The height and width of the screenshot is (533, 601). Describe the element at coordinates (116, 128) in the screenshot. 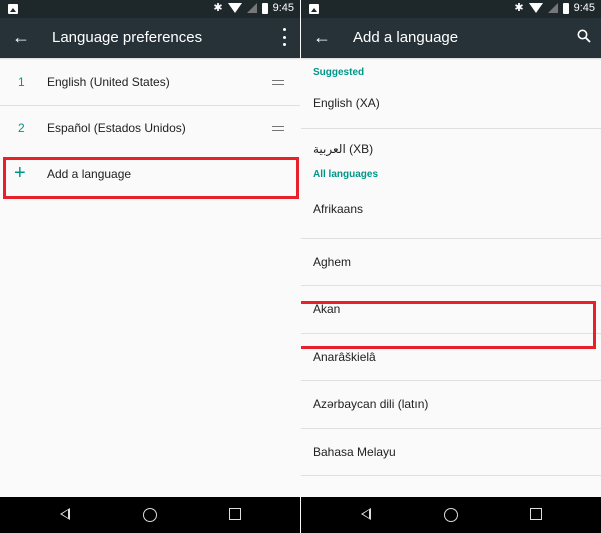

I see `language-label: Español (Estados Unidos)` at that location.